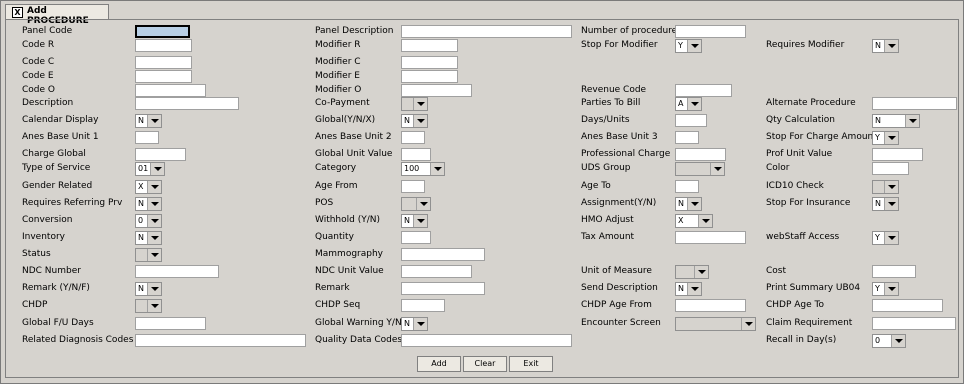 The width and height of the screenshot is (964, 384). Describe the element at coordinates (443, 254) in the screenshot. I see `mammography-input` at that location.